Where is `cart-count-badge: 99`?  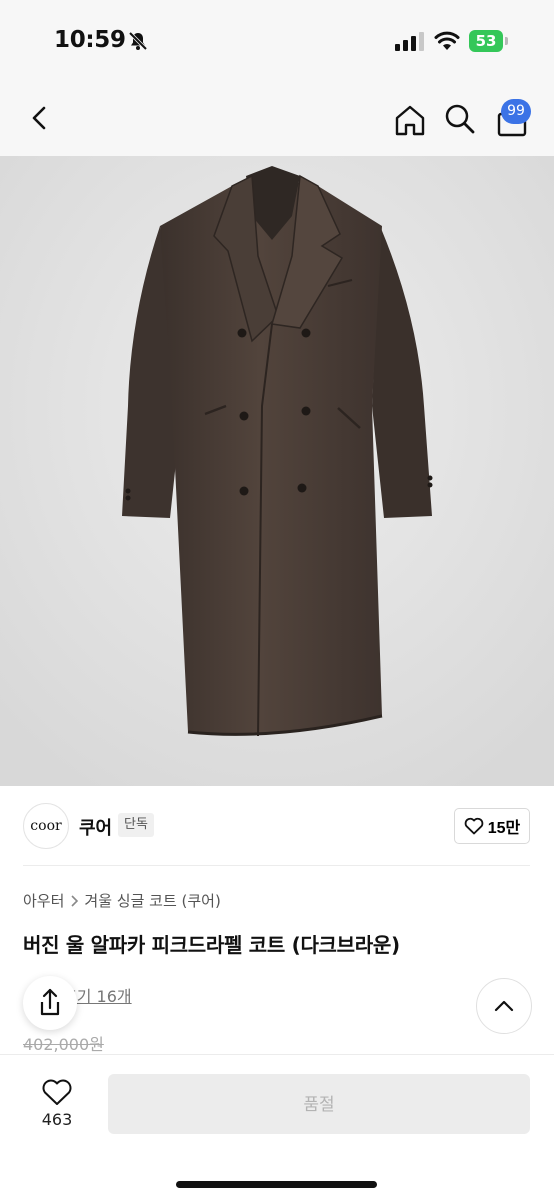
cart-count-badge: 99 is located at coordinates (516, 111).